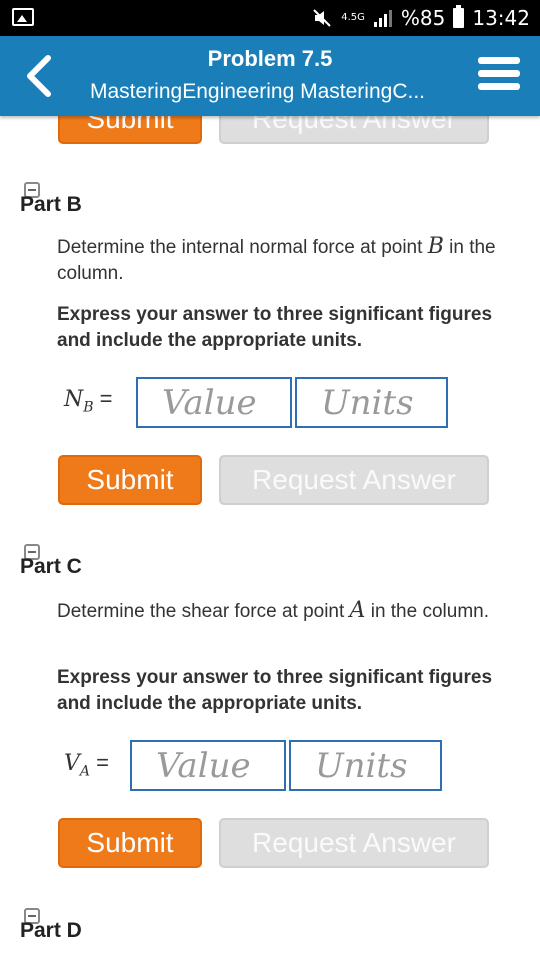 This screenshot has width=540, height=960. What do you see at coordinates (365, 765) in the screenshot?
I see `part-c-units-input` at bounding box center [365, 765].